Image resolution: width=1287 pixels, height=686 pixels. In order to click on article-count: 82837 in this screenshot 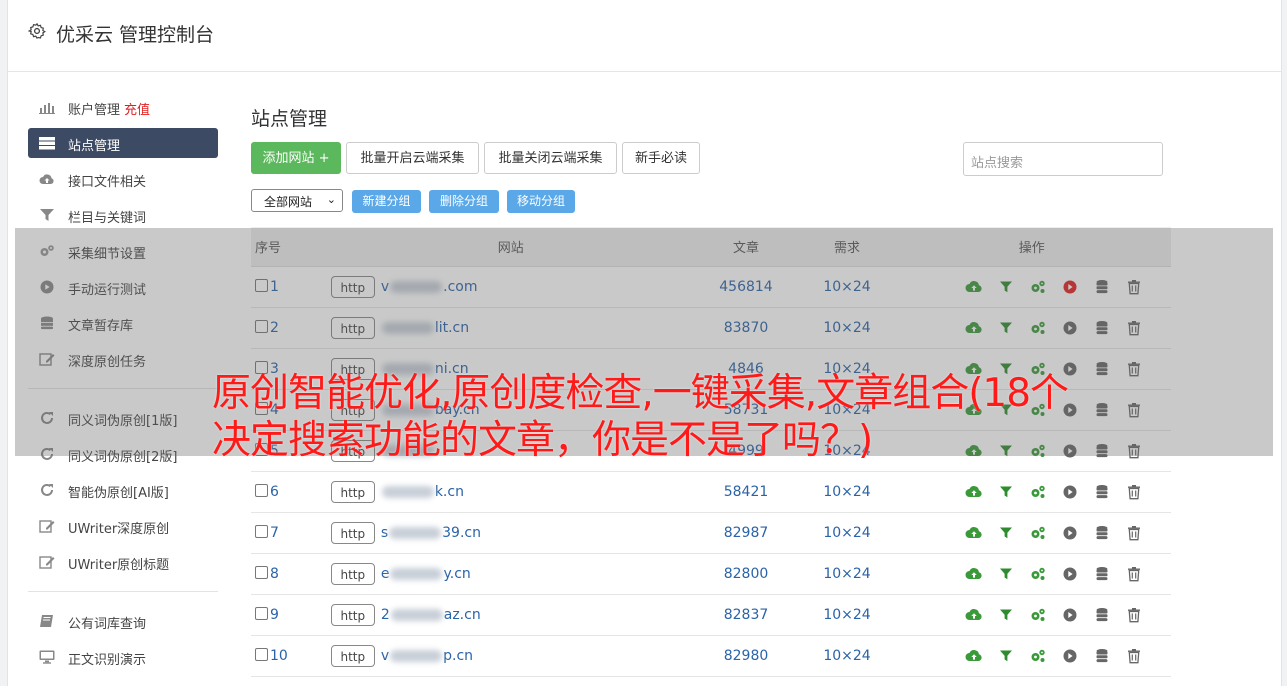, I will do `click(746, 615)`.